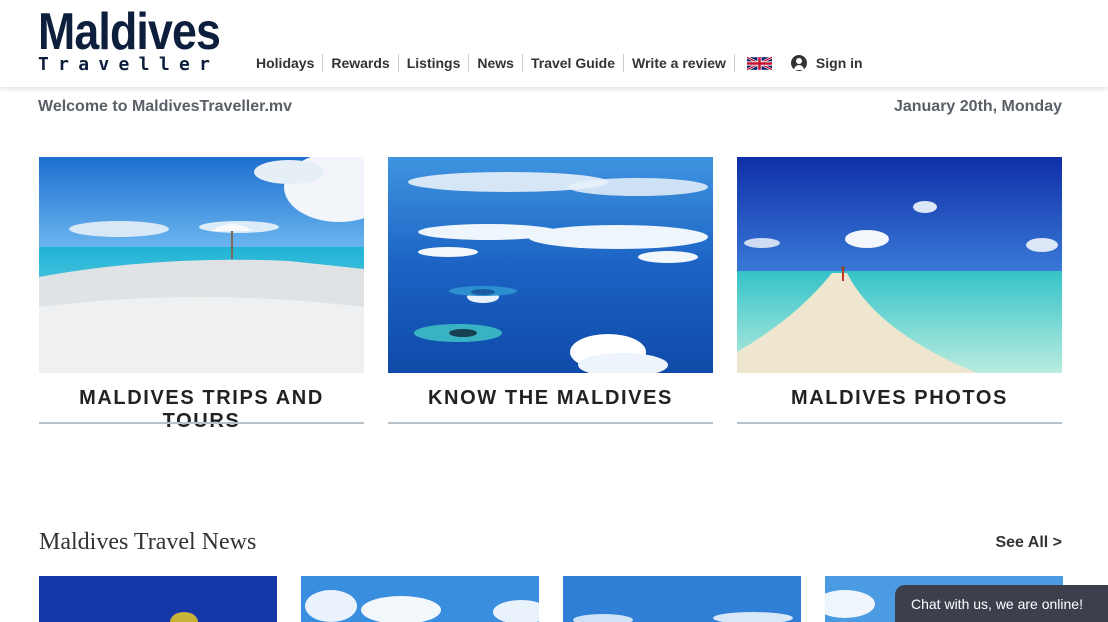 This screenshot has width=1108, height=622. What do you see at coordinates (550, 398) in the screenshot?
I see `card-title: KNOW THE MALDIVES` at bounding box center [550, 398].